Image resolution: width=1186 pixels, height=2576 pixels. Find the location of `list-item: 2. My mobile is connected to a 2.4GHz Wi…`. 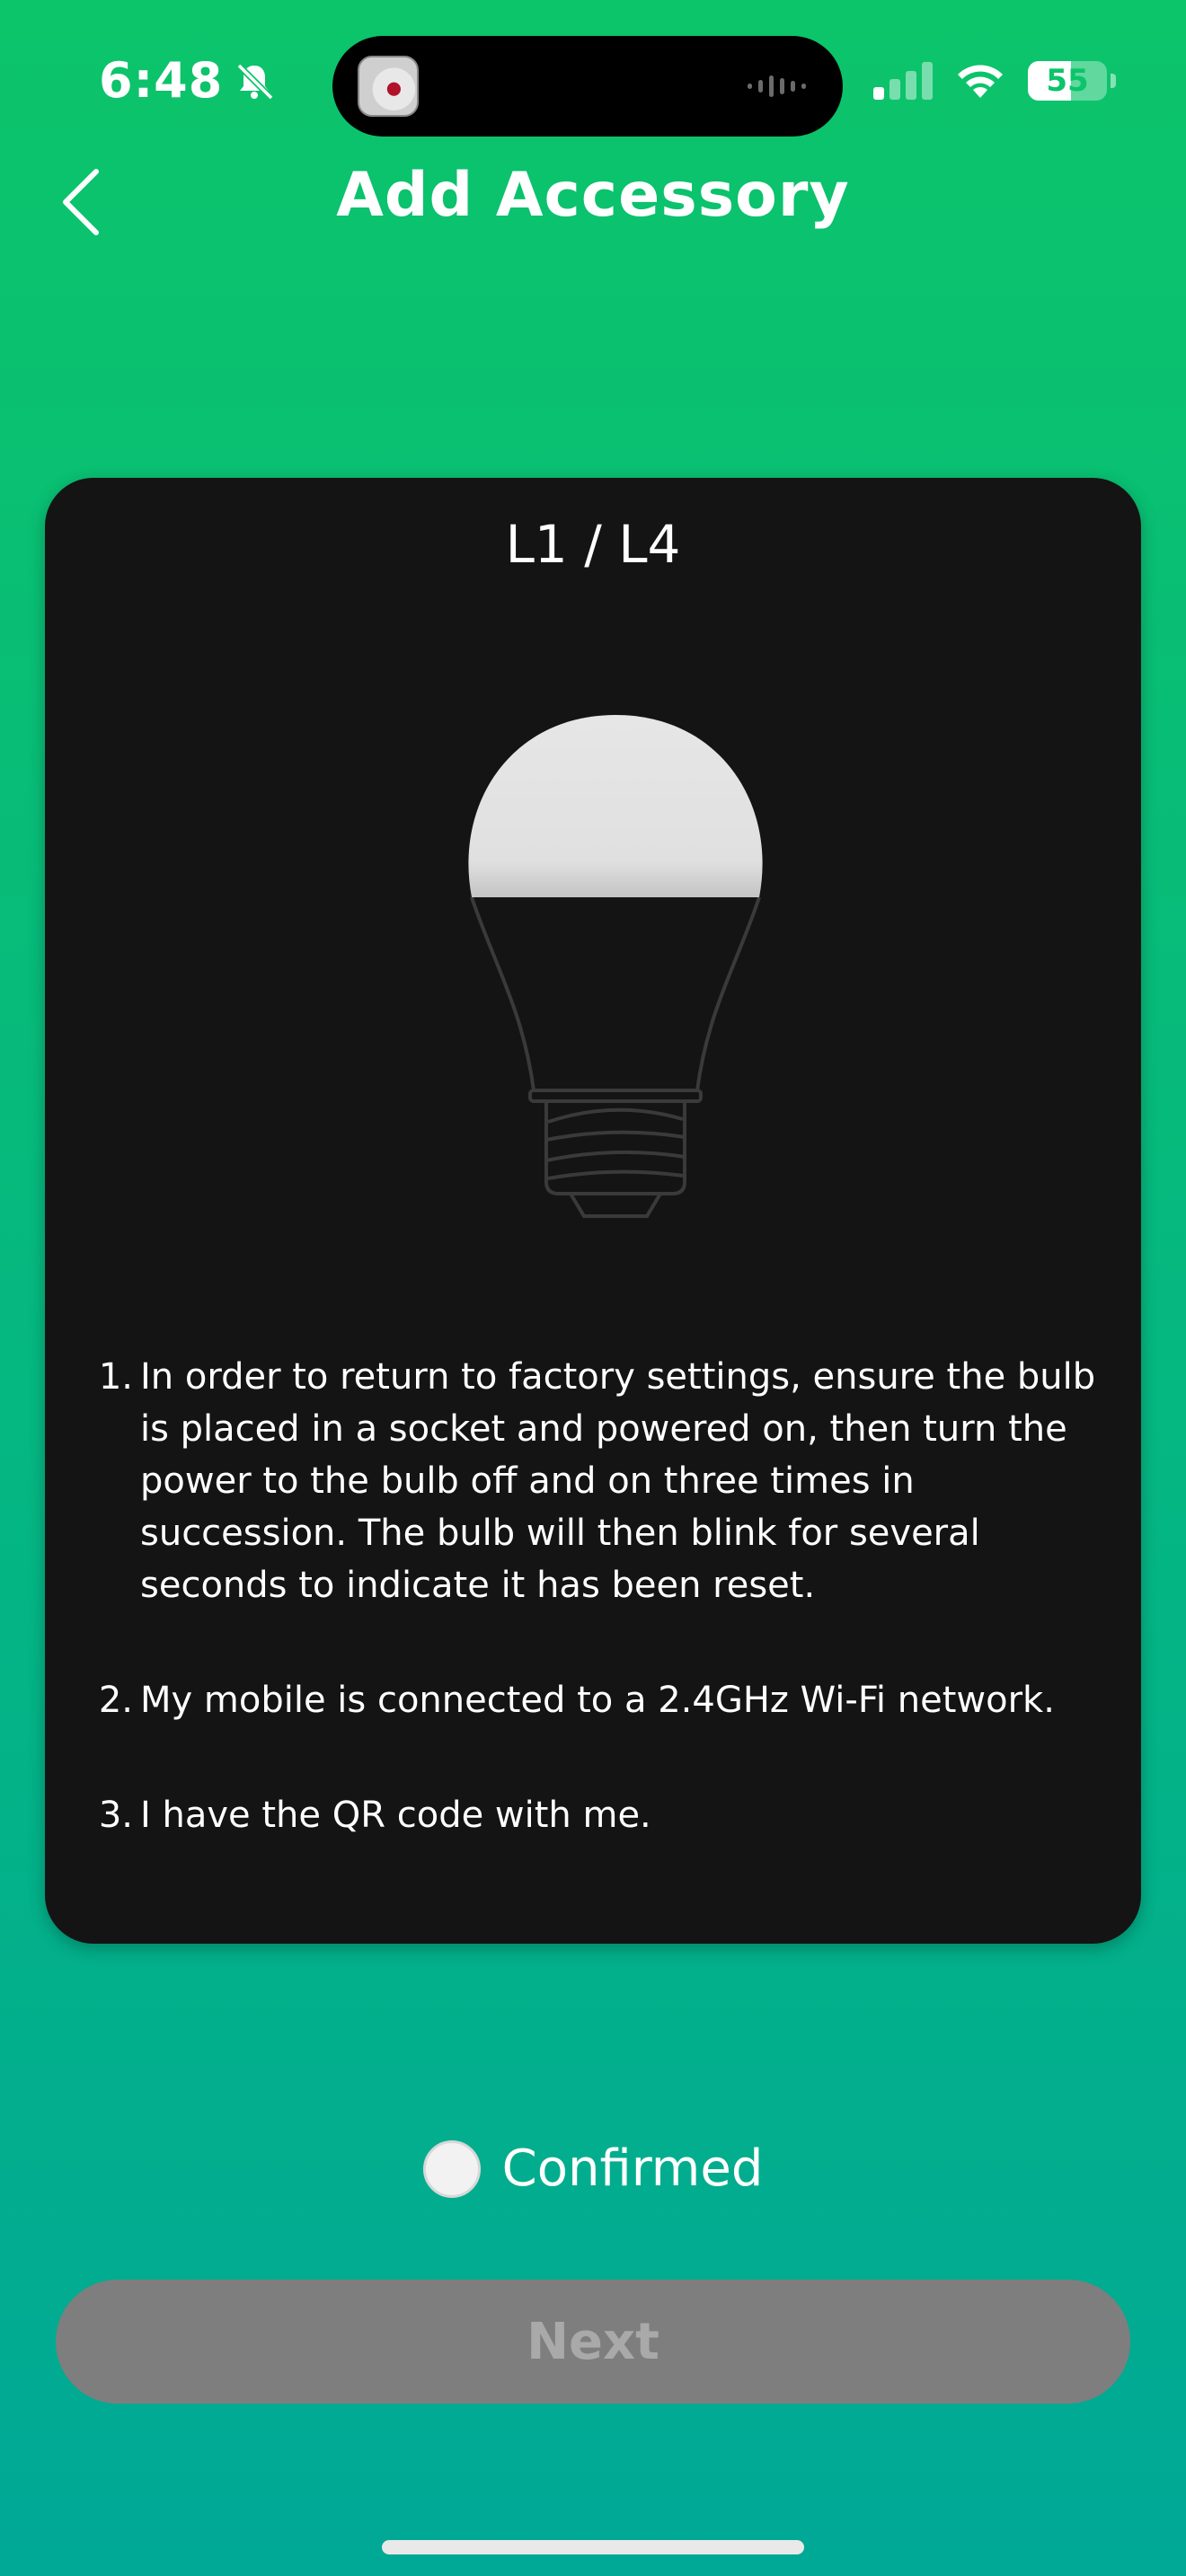

list-item: 2. My mobile is connected to a 2.4GHz Wi… is located at coordinates (597, 1700).